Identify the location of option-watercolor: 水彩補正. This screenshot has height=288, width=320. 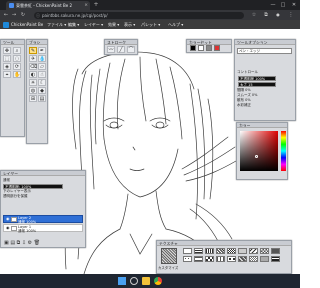
(244, 105).